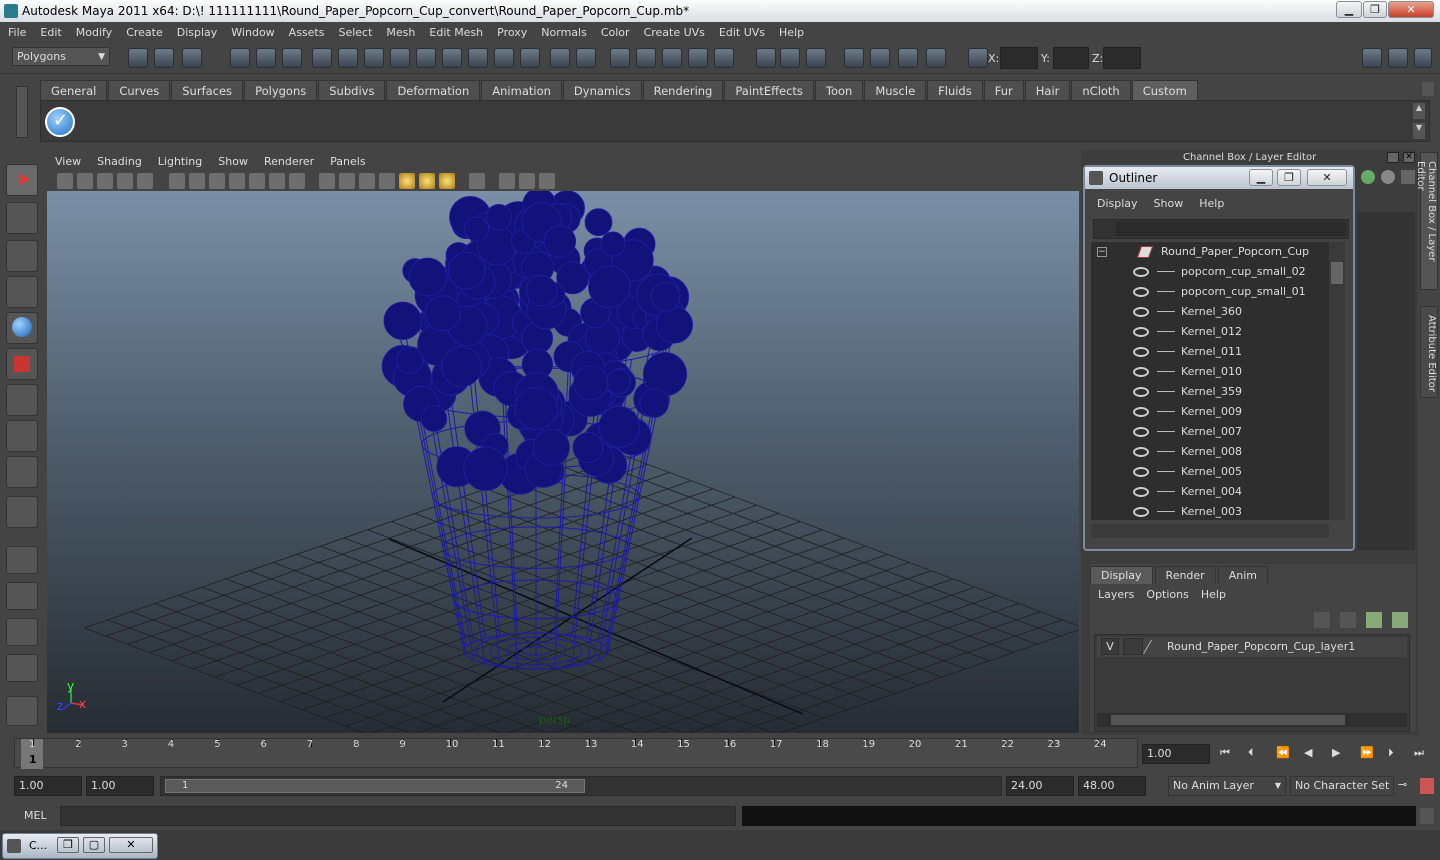 Image resolution: width=1440 pixels, height=860 pixels. What do you see at coordinates (281, 90) in the screenshot?
I see `shelf-tab-polygons: Polygons` at bounding box center [281, 90].